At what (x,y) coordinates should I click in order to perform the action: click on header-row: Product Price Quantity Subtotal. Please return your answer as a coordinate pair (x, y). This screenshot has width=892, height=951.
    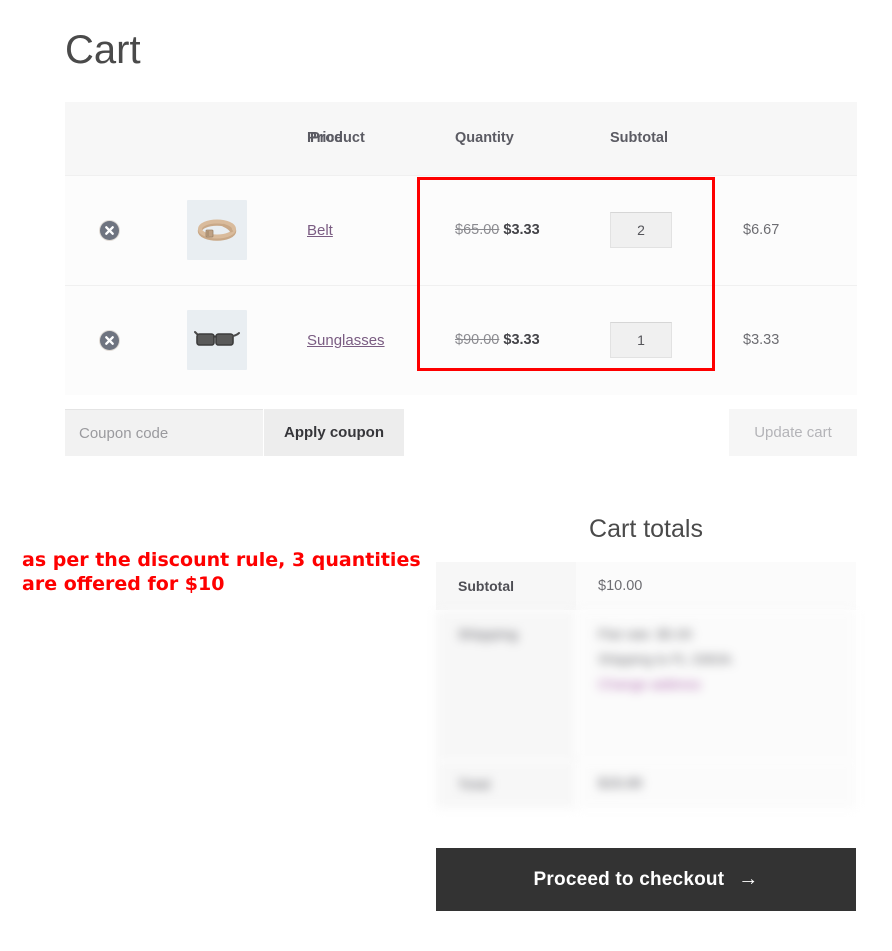
    Looking at the image, I should click on (461, 138).